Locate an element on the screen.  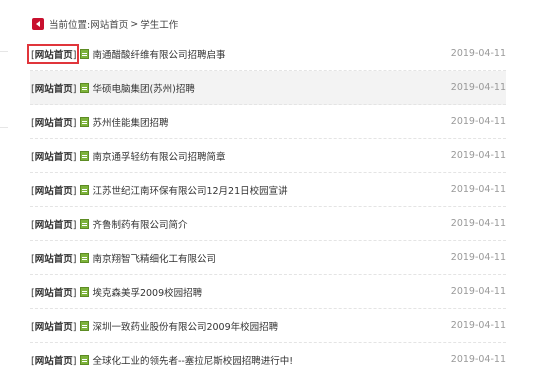
article-title-link: 全球化工业的领先者--塞拉尼斯校园招聘进行中! is located at coordinates (299, 360).